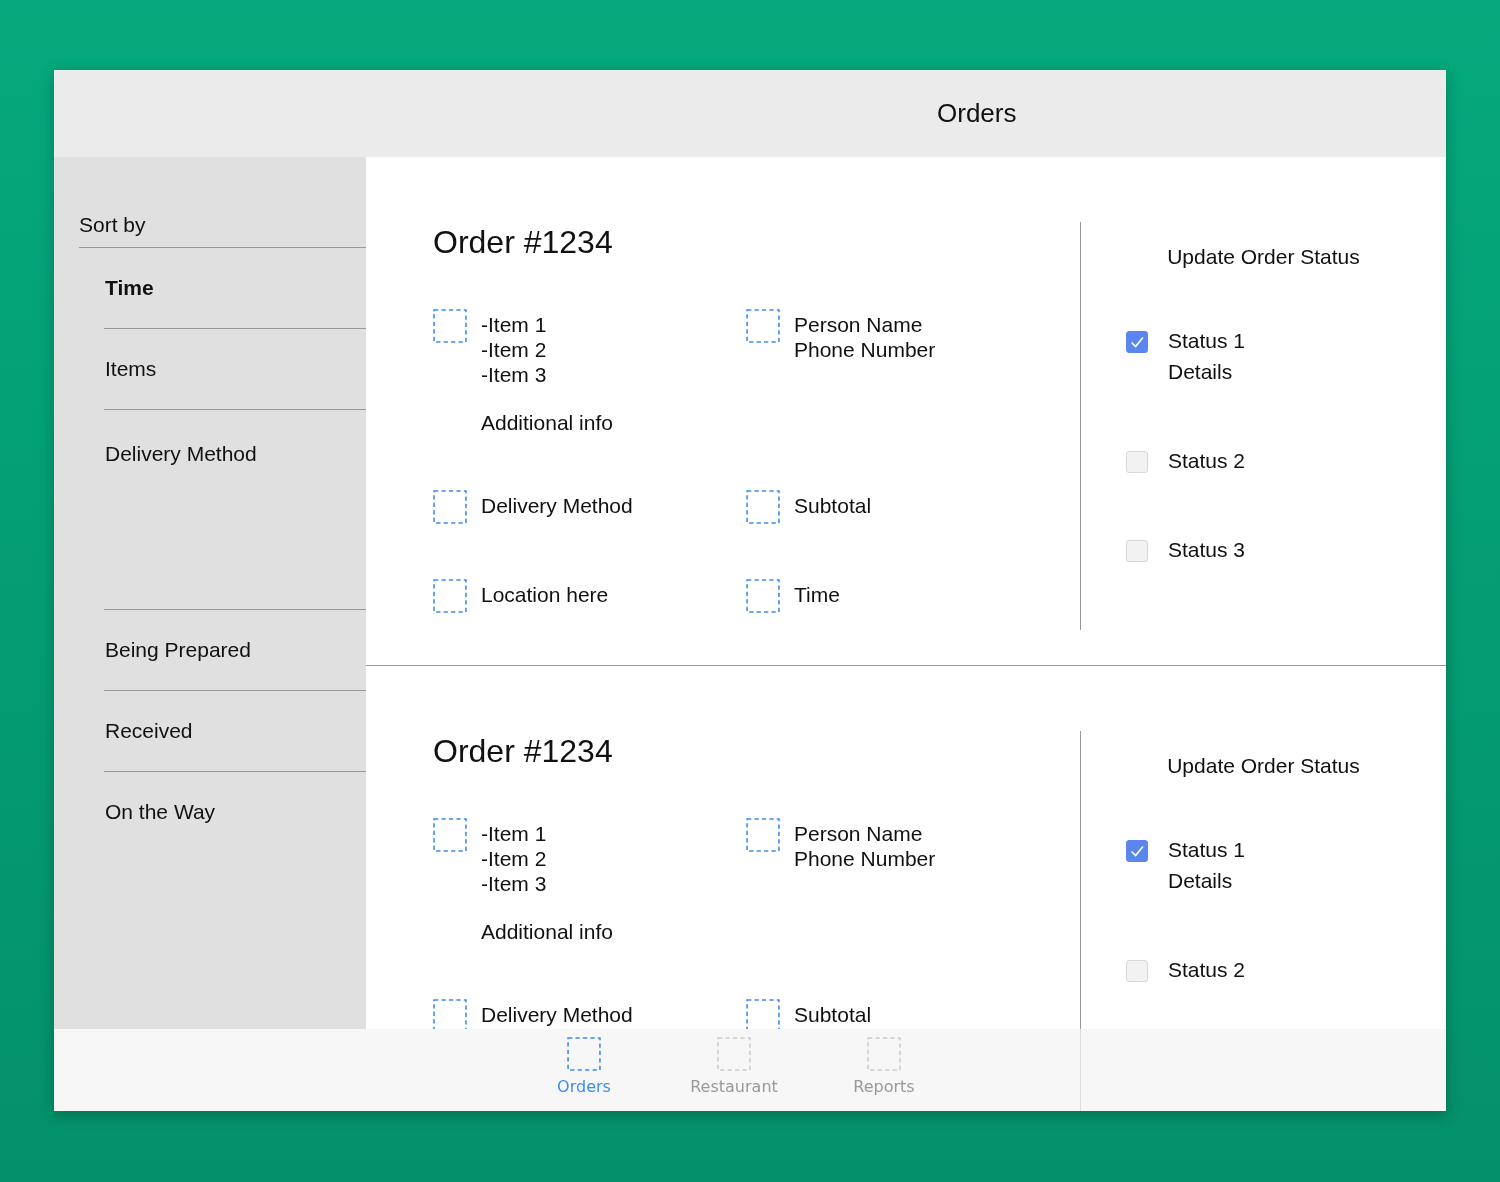 This screenshot has height=1182, width=1500. What do you see at coordinates (235, 812) in the screenshot?
I see `filter-option: On the Way` at bounding box center [235, 812].